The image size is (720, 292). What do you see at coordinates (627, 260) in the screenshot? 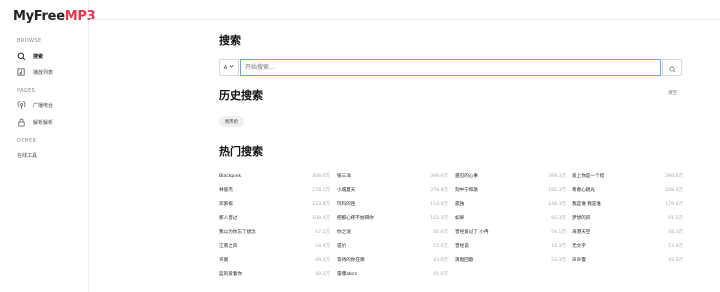
I see `hot-item: 声声慢 42.3万` at bounding box center [627, 260].